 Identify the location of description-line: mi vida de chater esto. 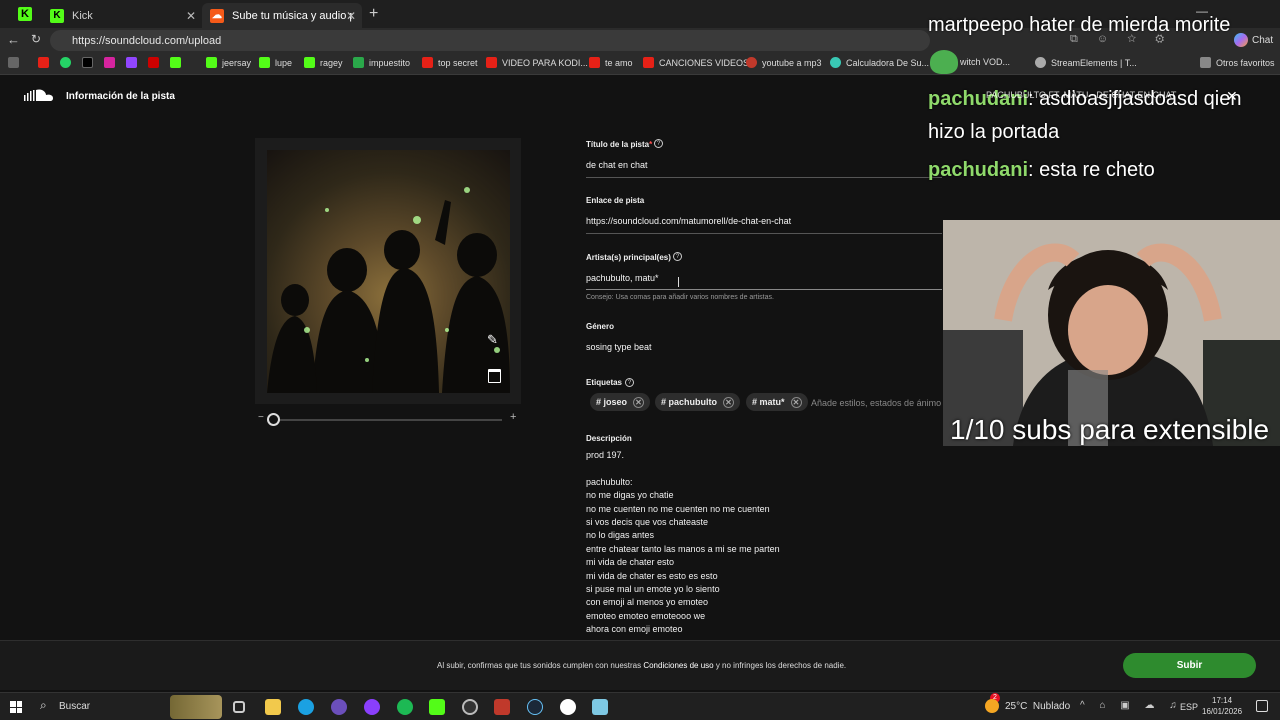
(630, 562).